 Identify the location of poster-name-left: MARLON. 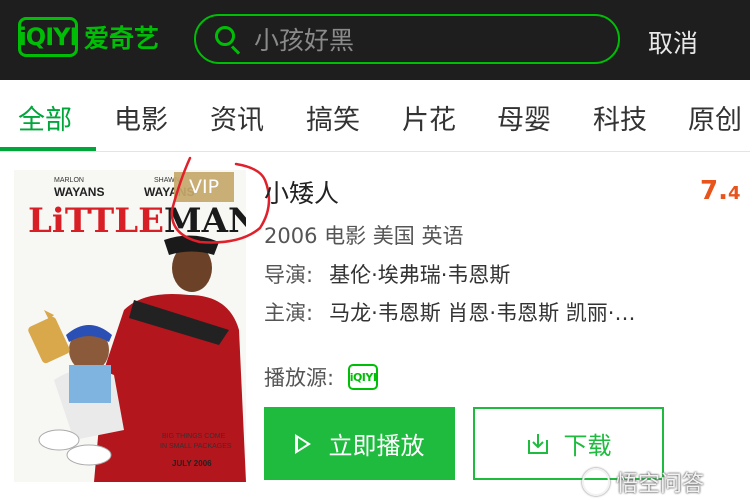
(69, 180).